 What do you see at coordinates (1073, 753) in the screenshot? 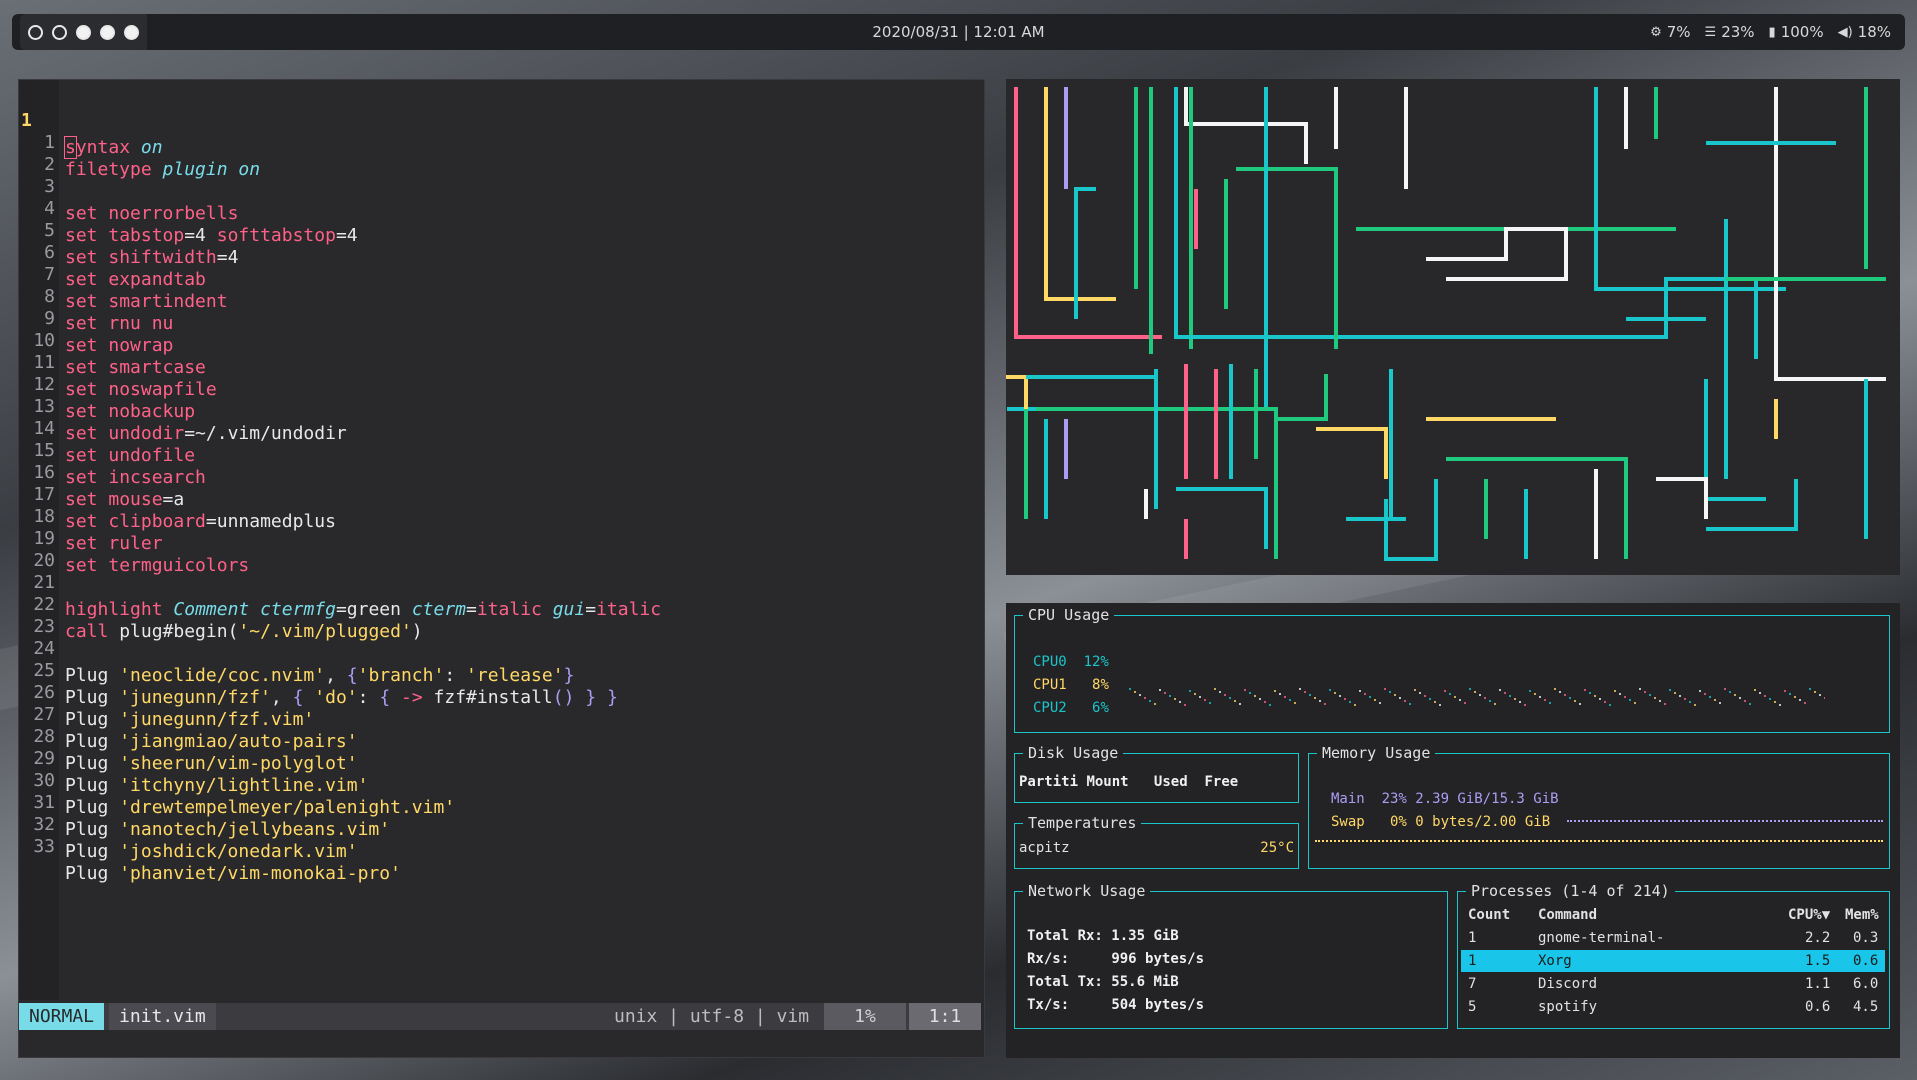
I see `panel-title: Disk Usage` at bounding box center [1073, 753].